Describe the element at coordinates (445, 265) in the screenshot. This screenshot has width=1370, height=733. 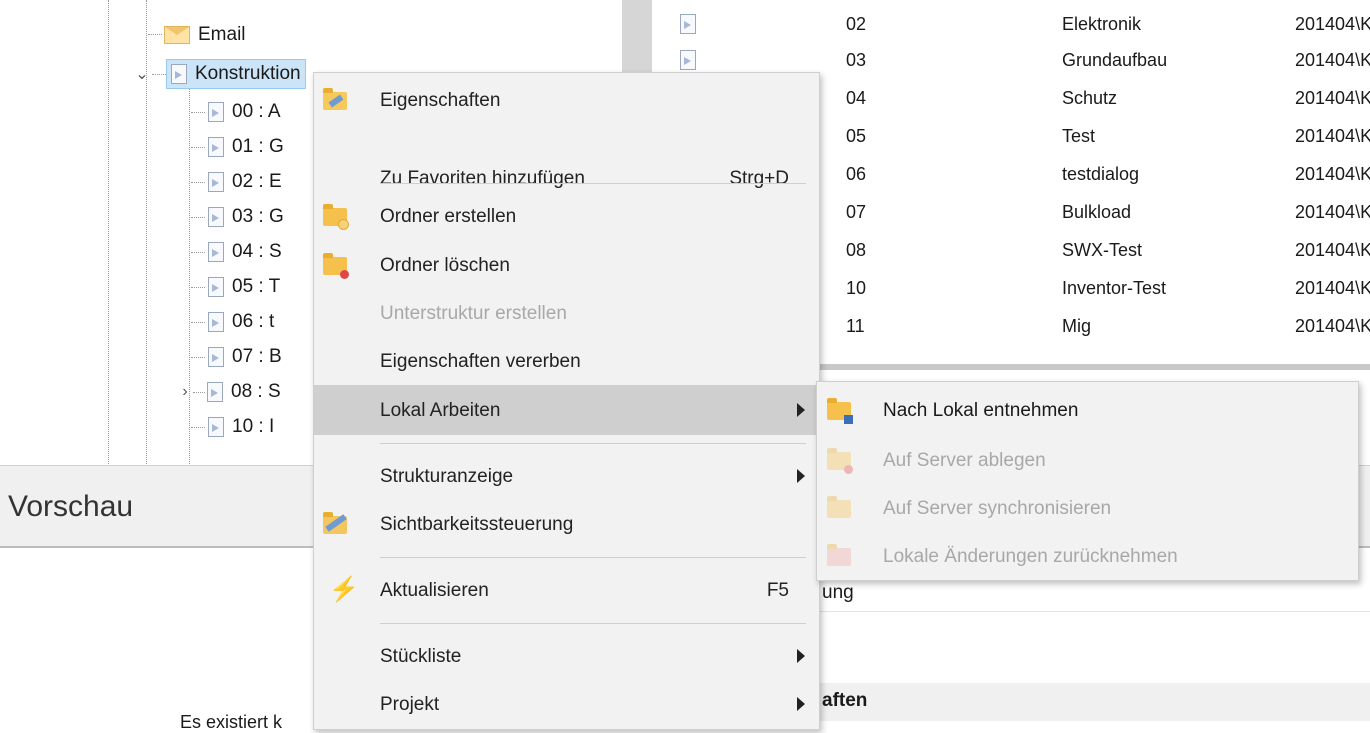
I see `menu-item-label: Ordner löschen` at that location.